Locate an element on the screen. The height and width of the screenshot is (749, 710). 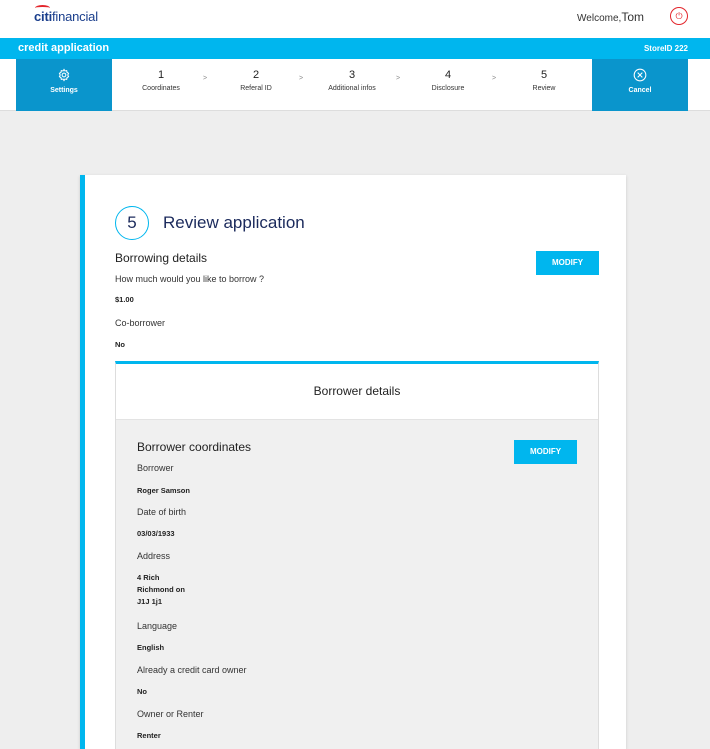
address-line-2: Richmond on is located at coordinates (161, 589).